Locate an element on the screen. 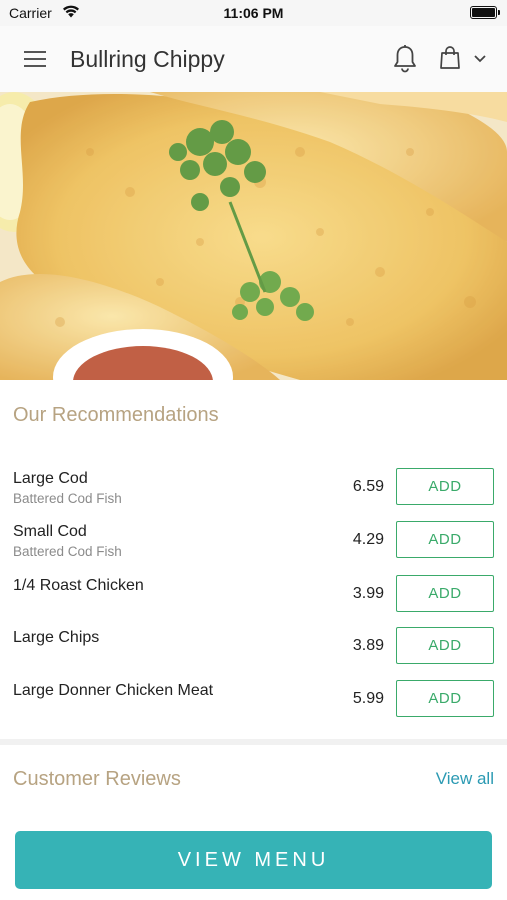  item-name: Large Cod is located at coordinates (50, 478).